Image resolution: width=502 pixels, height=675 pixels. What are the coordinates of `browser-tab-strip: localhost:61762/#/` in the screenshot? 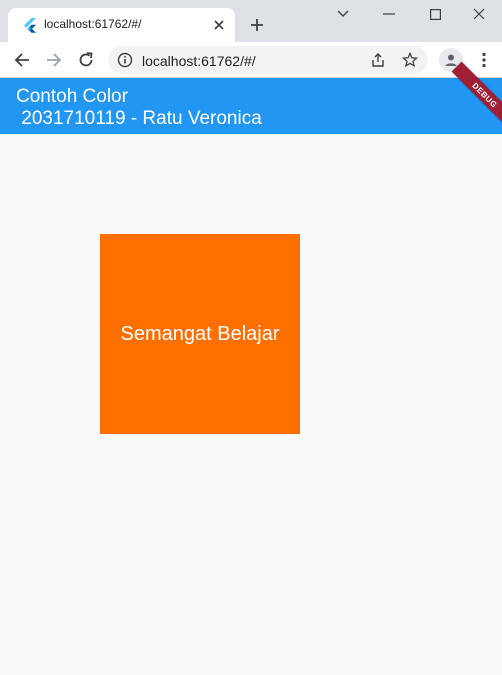 It's located at (251, 21).